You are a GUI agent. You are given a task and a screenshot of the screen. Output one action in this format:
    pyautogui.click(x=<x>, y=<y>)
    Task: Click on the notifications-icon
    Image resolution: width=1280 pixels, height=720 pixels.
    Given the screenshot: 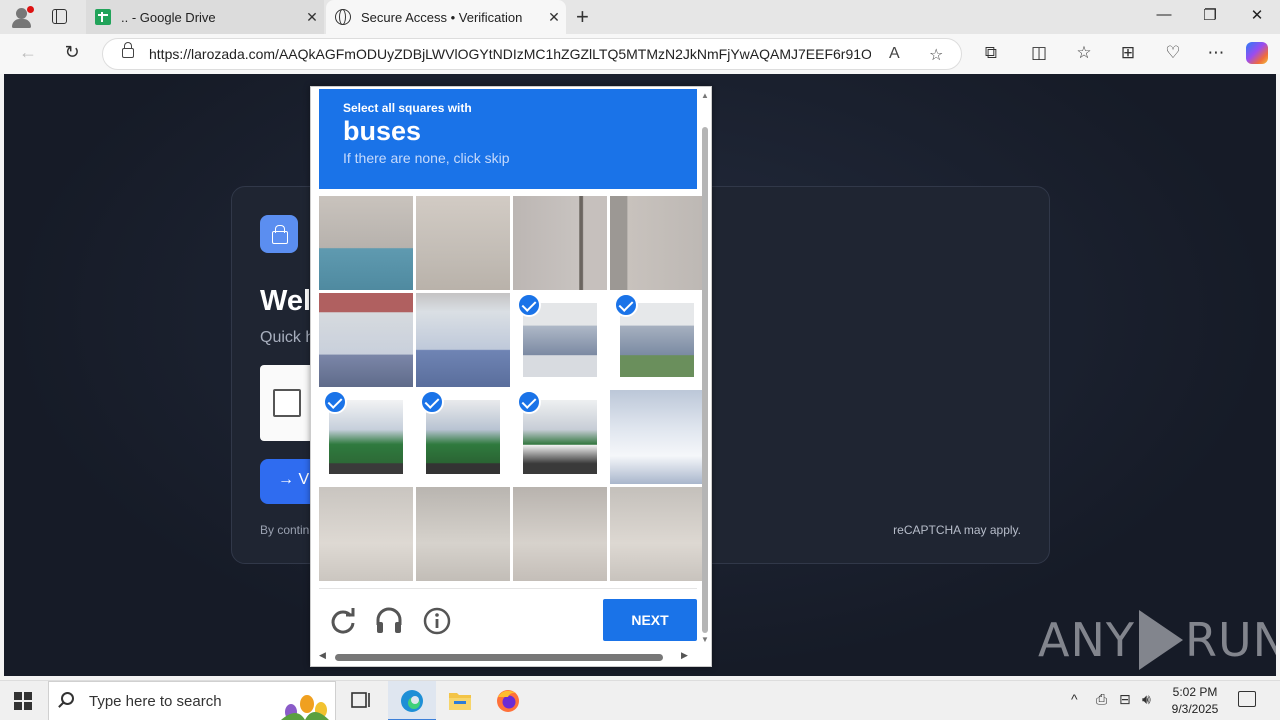 What is the action you would take?
    pyautogui.click(x=1247, y=699)
    